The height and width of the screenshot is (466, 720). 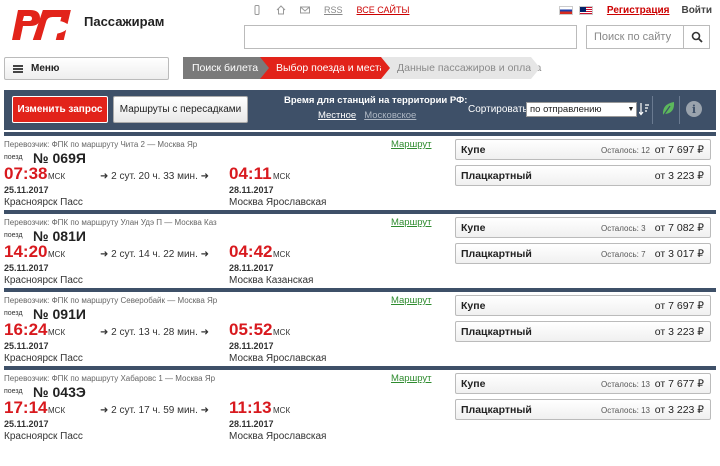 I want to click on site-search: Поиск по сайту, so click(x=648, y=37).